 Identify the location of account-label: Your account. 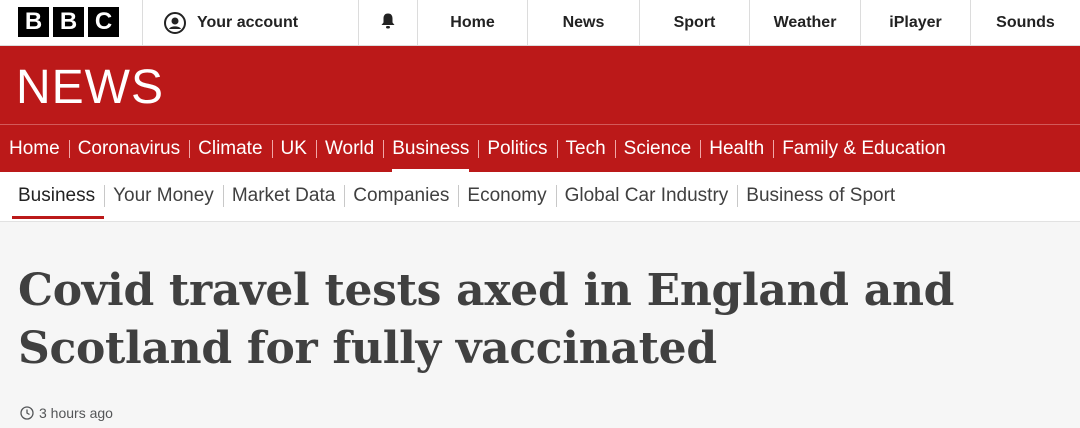
(248, 22).